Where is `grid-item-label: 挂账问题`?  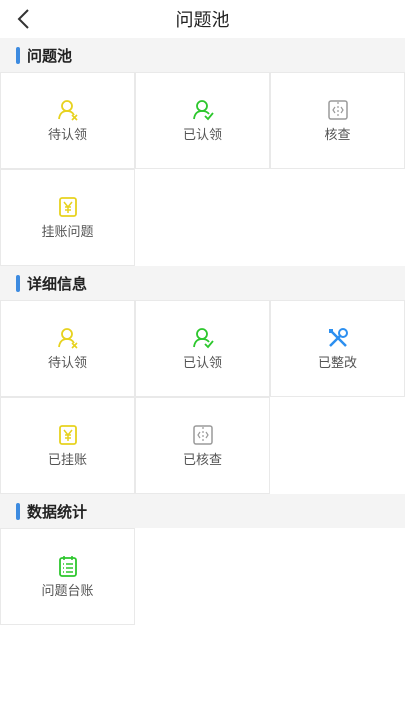
grid-item-label: 挂账问题 is located at coordinates (67, 232).